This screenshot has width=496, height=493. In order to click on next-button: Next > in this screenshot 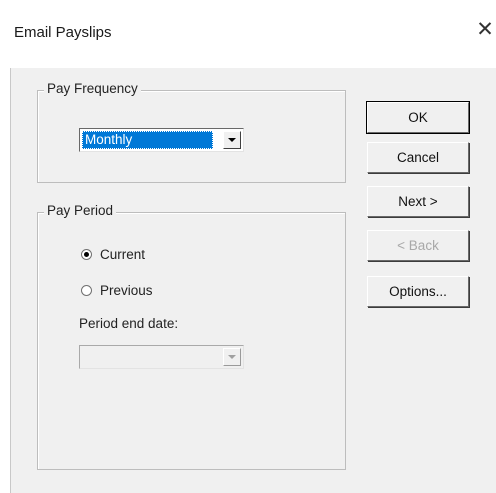, I will do `click(418, 201)`.